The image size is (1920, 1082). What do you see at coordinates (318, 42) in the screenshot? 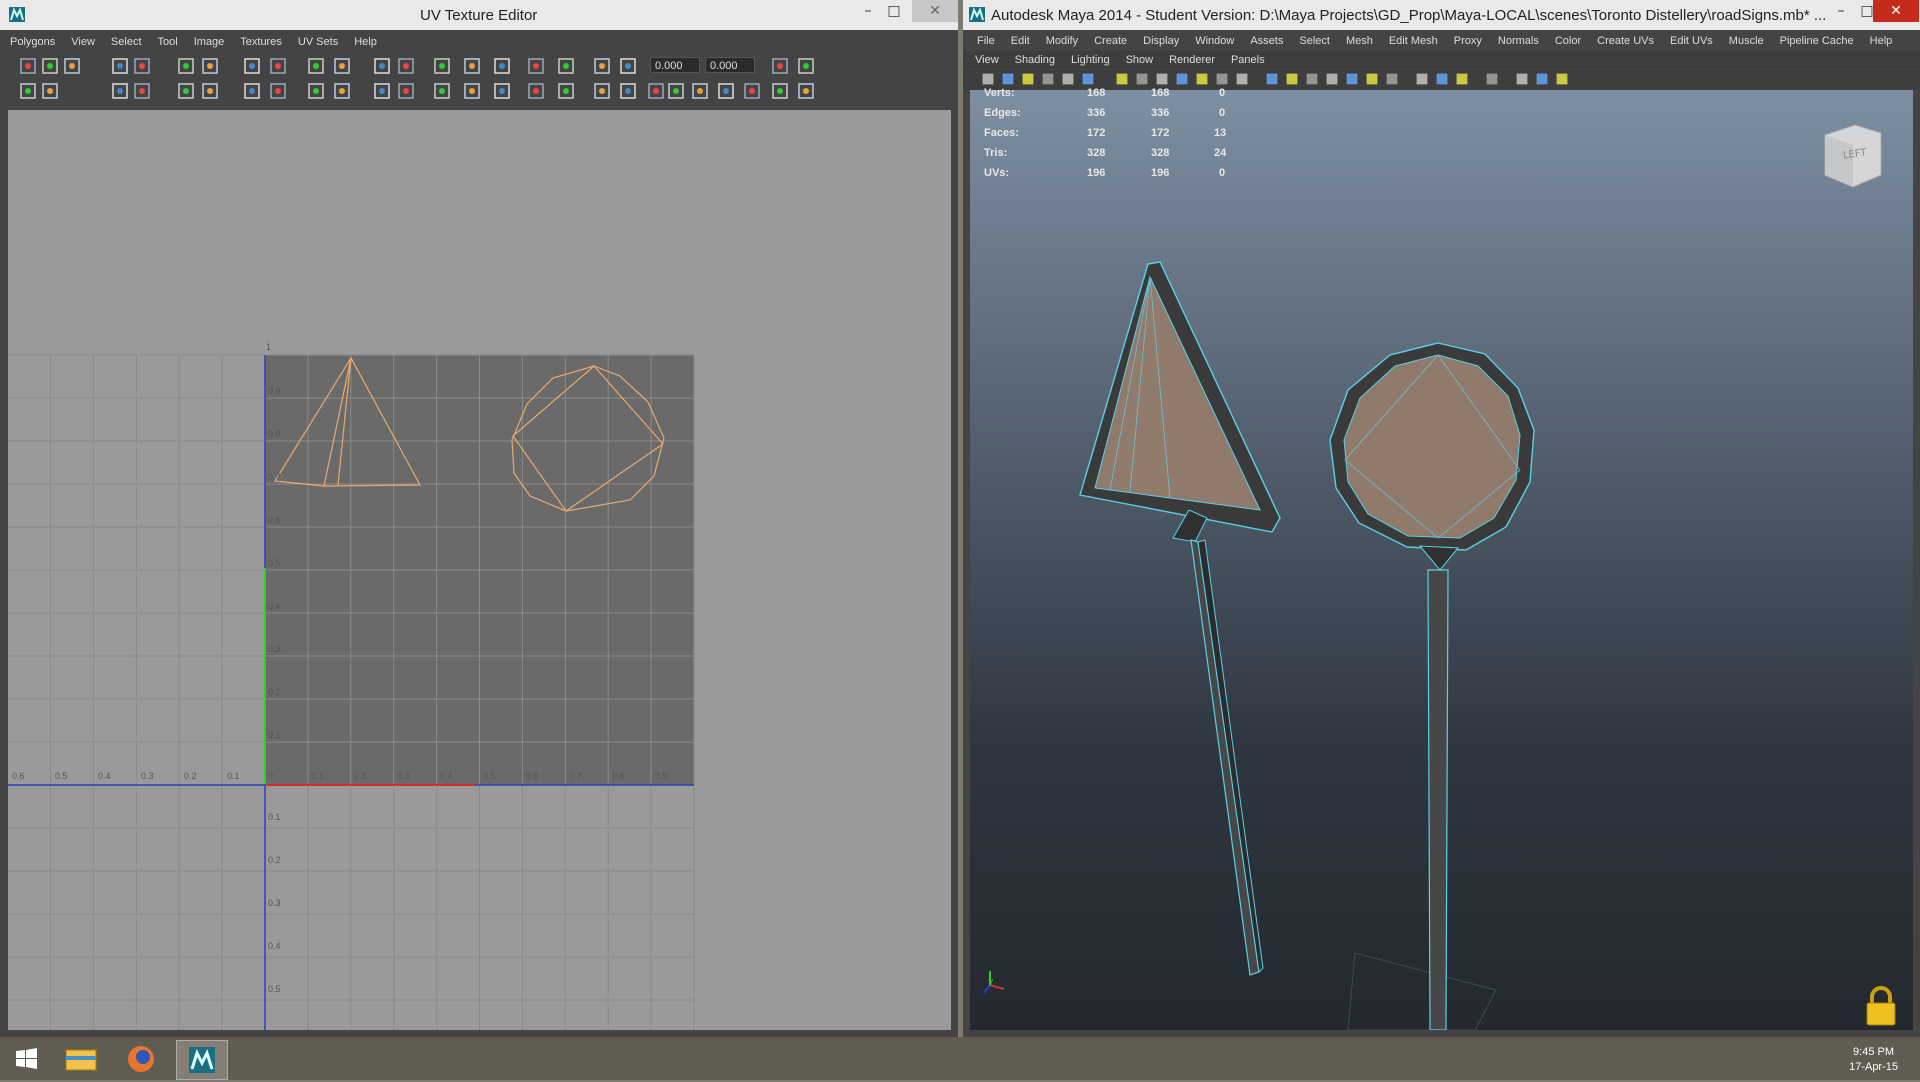
I see `menu-uv-sets: UV Sets` at bounding box center [318, 42].